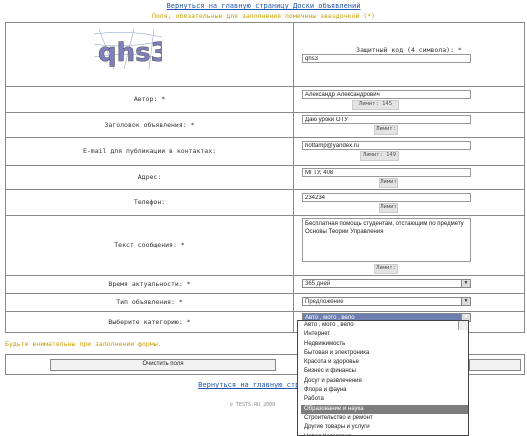  What do you see at coordinates (150, 302) in the screenshot?
I see `type-label: Тип объявления: *` at bounding box center [150, 302].